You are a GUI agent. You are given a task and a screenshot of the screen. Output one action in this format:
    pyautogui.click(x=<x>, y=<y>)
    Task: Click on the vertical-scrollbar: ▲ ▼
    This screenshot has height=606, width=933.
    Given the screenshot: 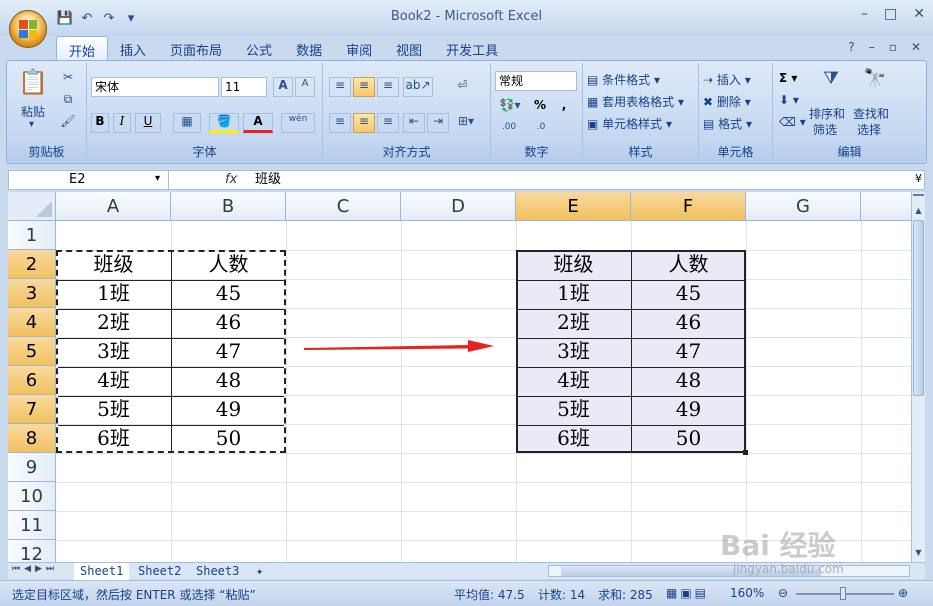 What is the action you would take?
    pyautogui.click(x=918, y=377)
    